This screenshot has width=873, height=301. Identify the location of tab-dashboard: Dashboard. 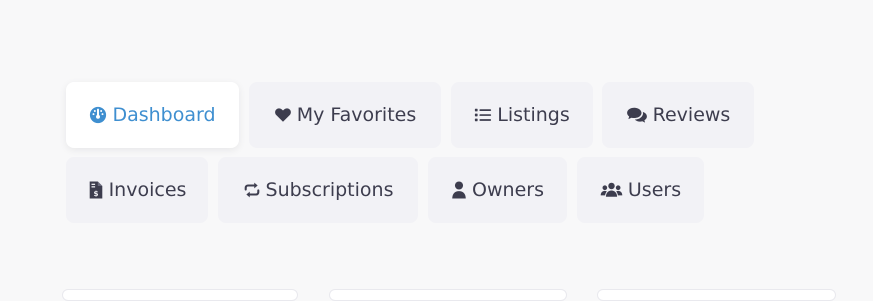
(152, 115).